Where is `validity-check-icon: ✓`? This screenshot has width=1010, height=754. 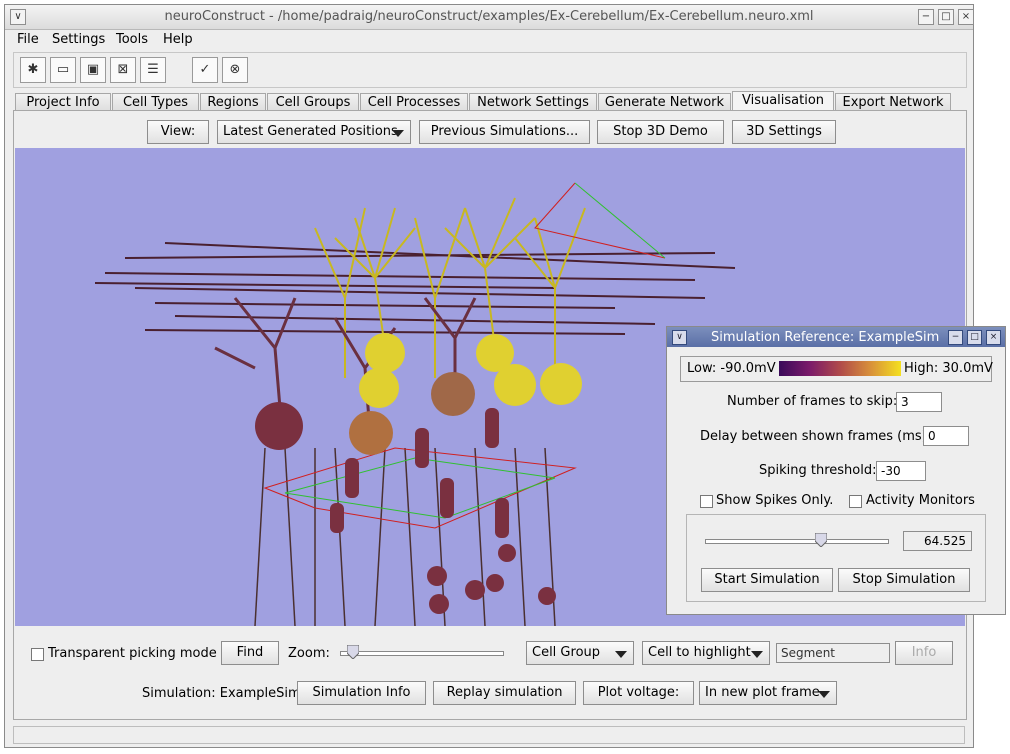
validity-check-icon: ✓ is located at coordinates (205, 70).